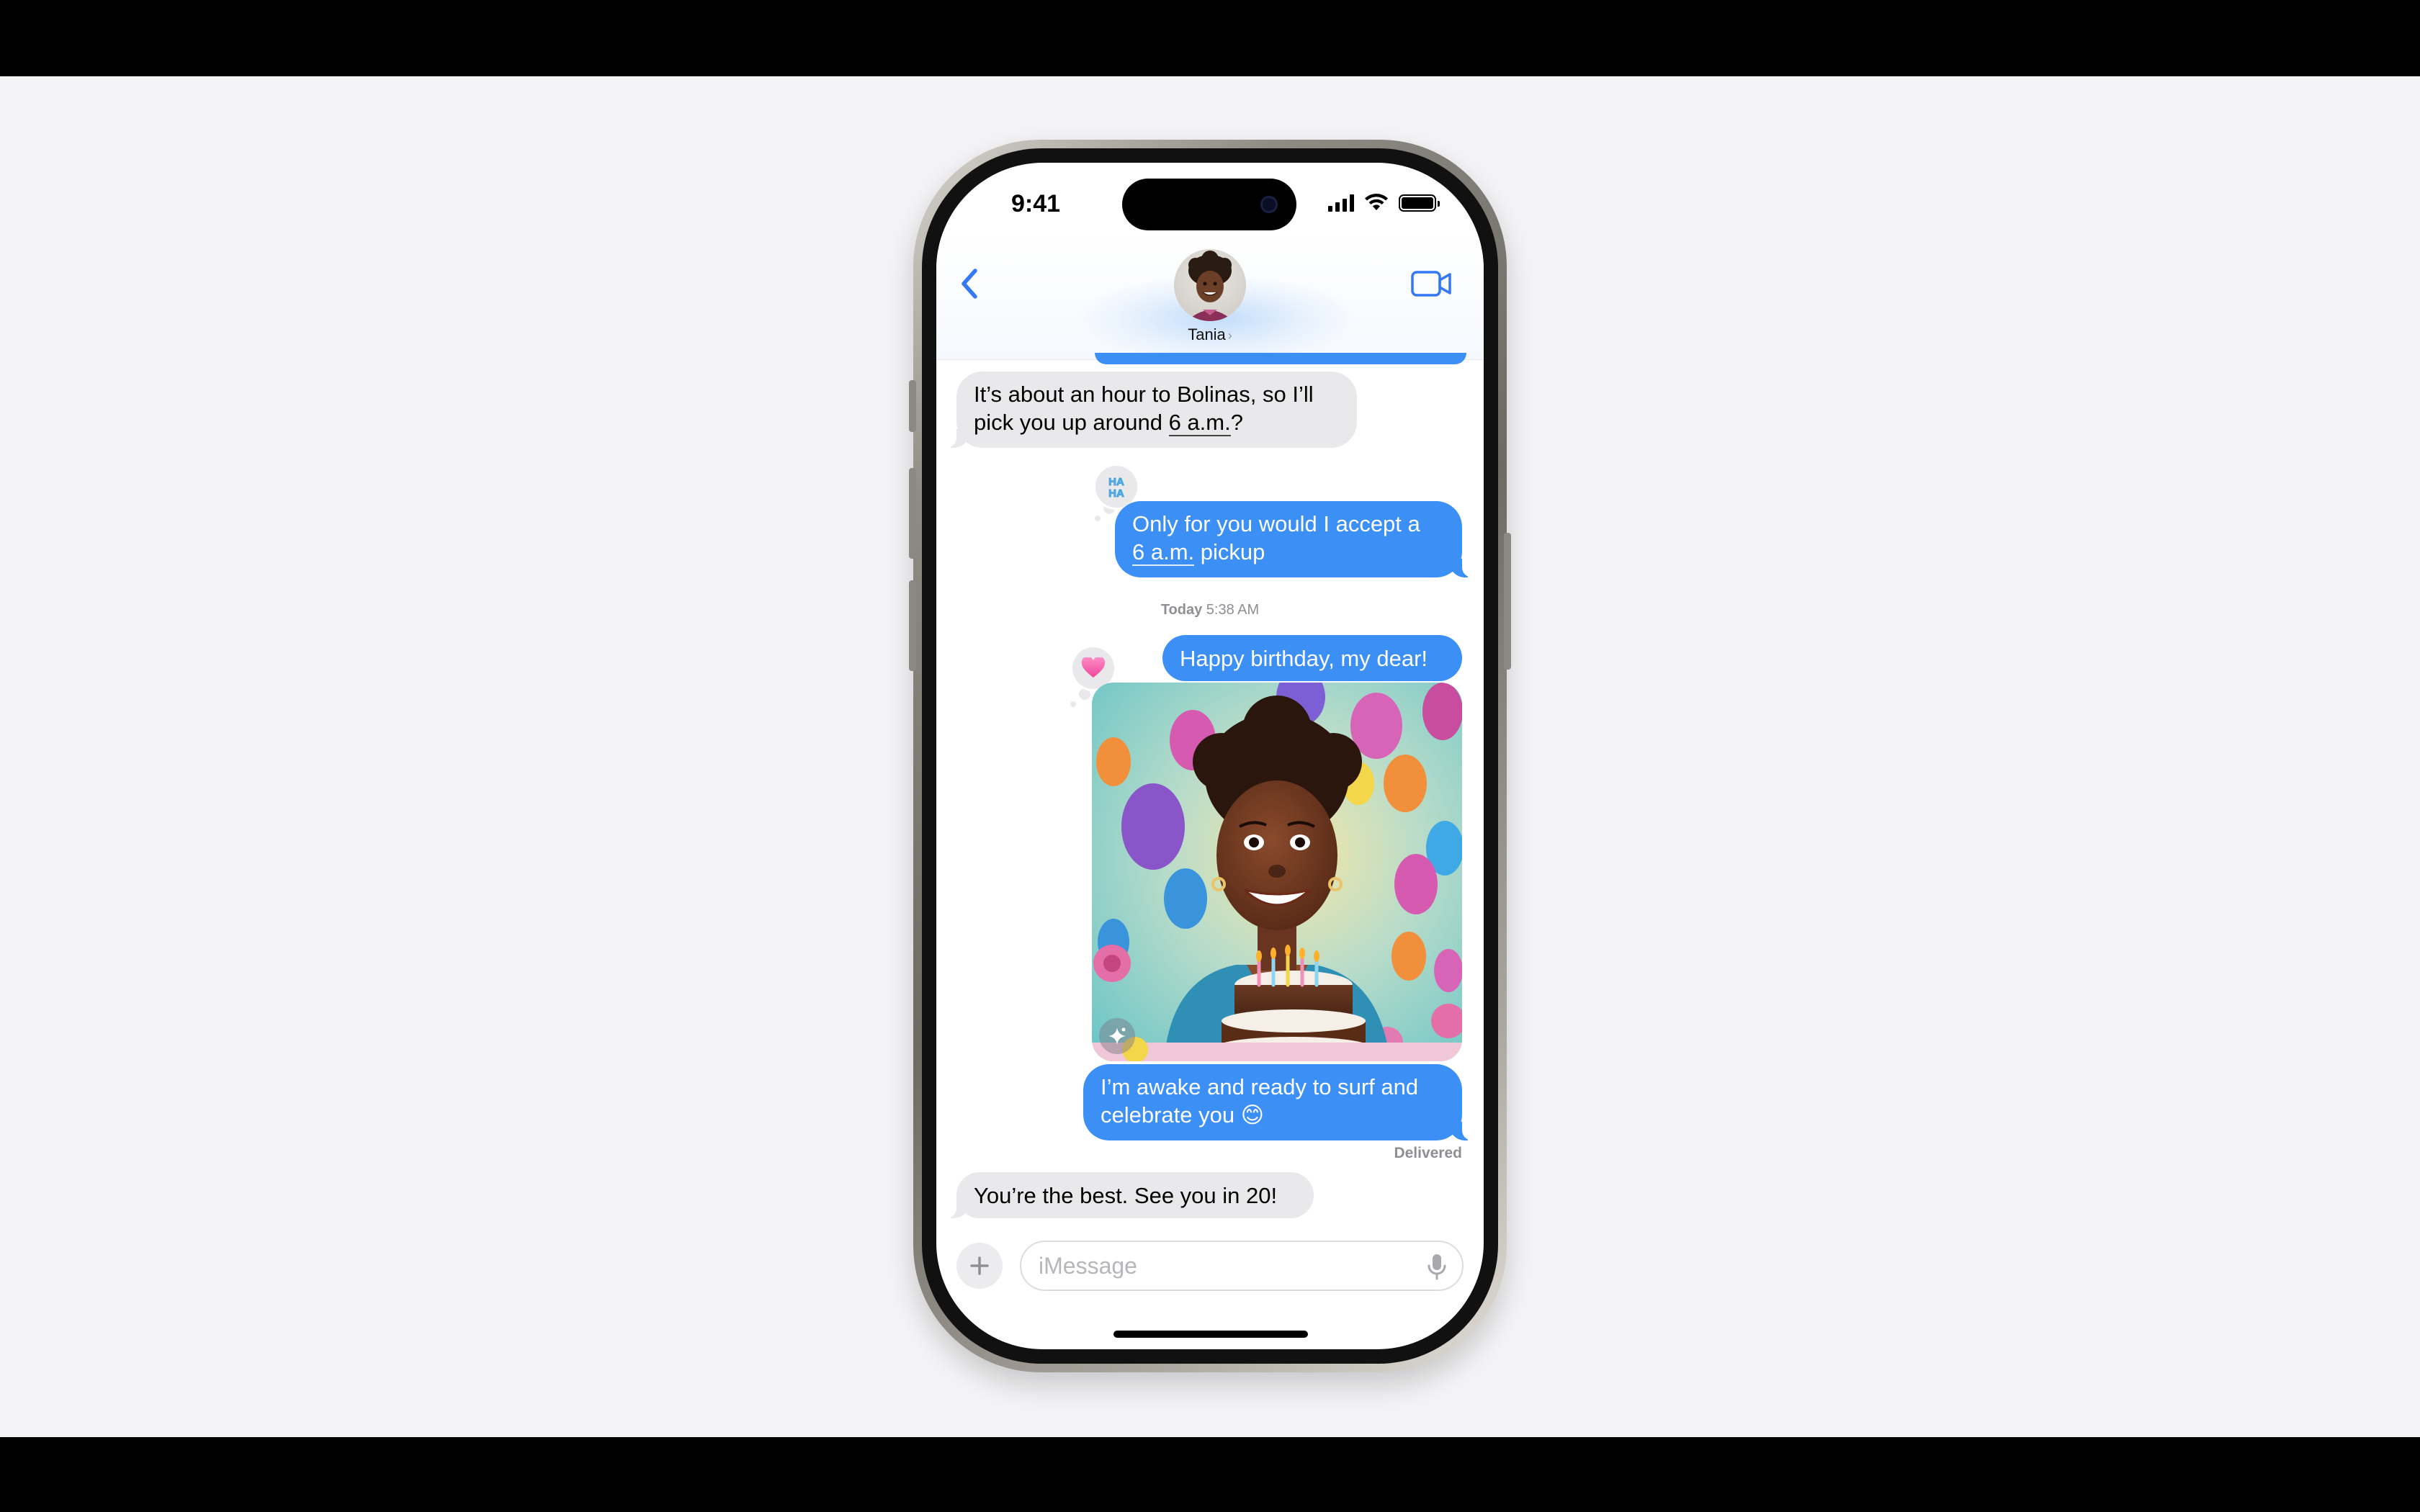  What do you see at coordinates (1419, 203) in the screenshot?
I see `battery-icon` at bounding box center [1419, 203].